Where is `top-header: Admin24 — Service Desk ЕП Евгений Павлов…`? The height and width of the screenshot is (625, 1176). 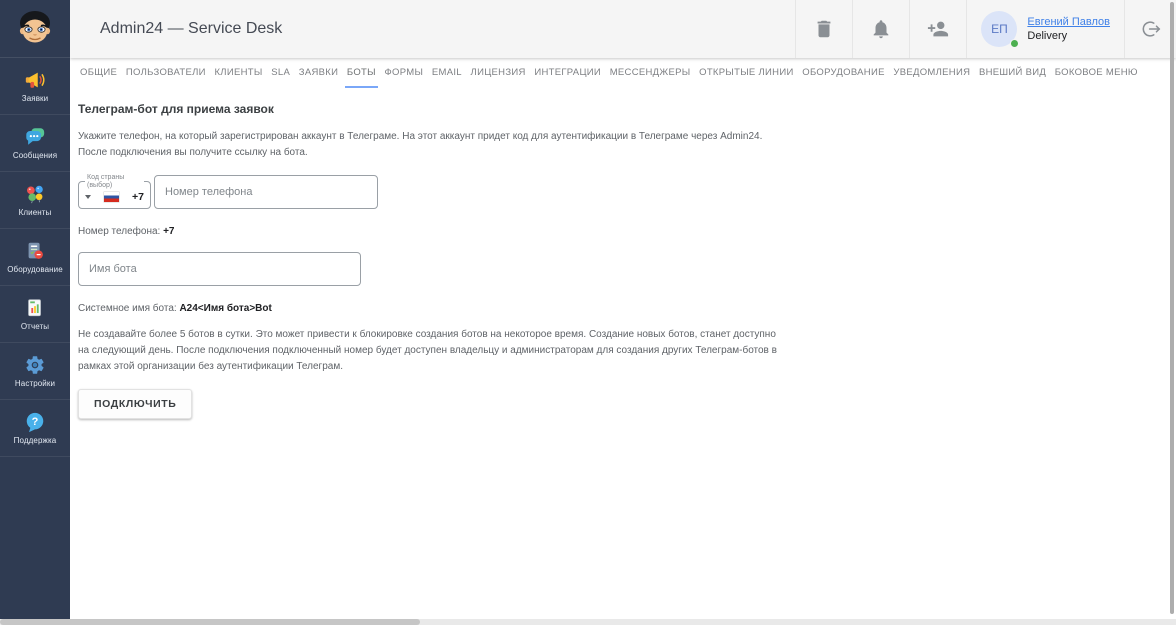
top-header: Admin24 — Service Desk ЕП Евгений Павлов… is located at coordinates (623, 29).